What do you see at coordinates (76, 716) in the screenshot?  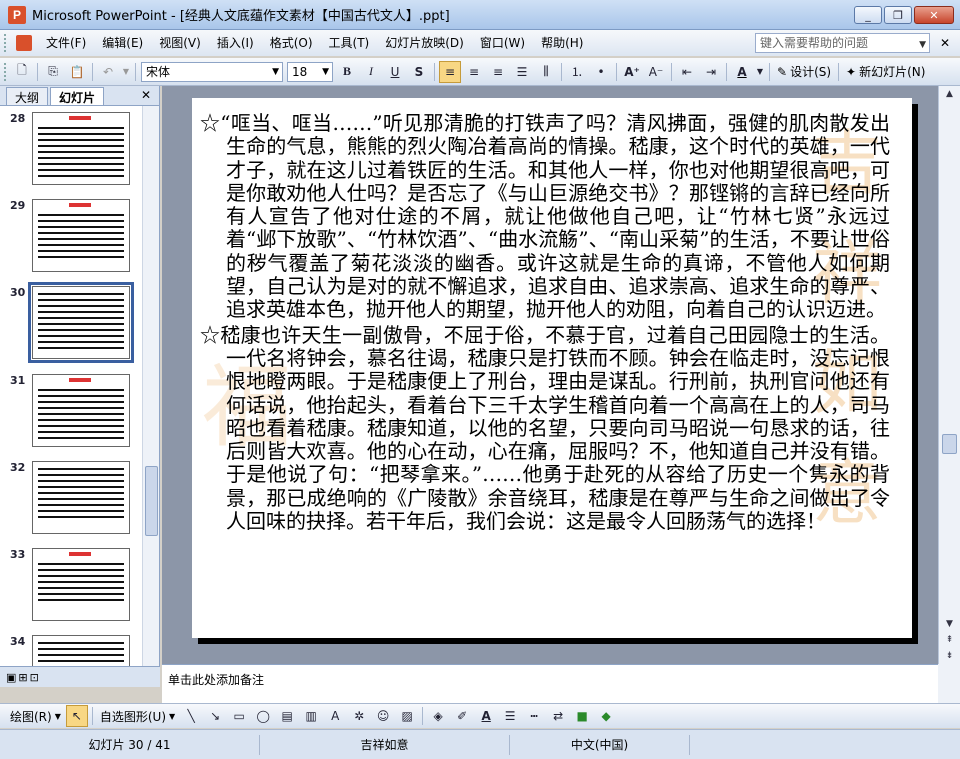 I see `select-pointer-icon: ↖` at bounding box center [76, 716].